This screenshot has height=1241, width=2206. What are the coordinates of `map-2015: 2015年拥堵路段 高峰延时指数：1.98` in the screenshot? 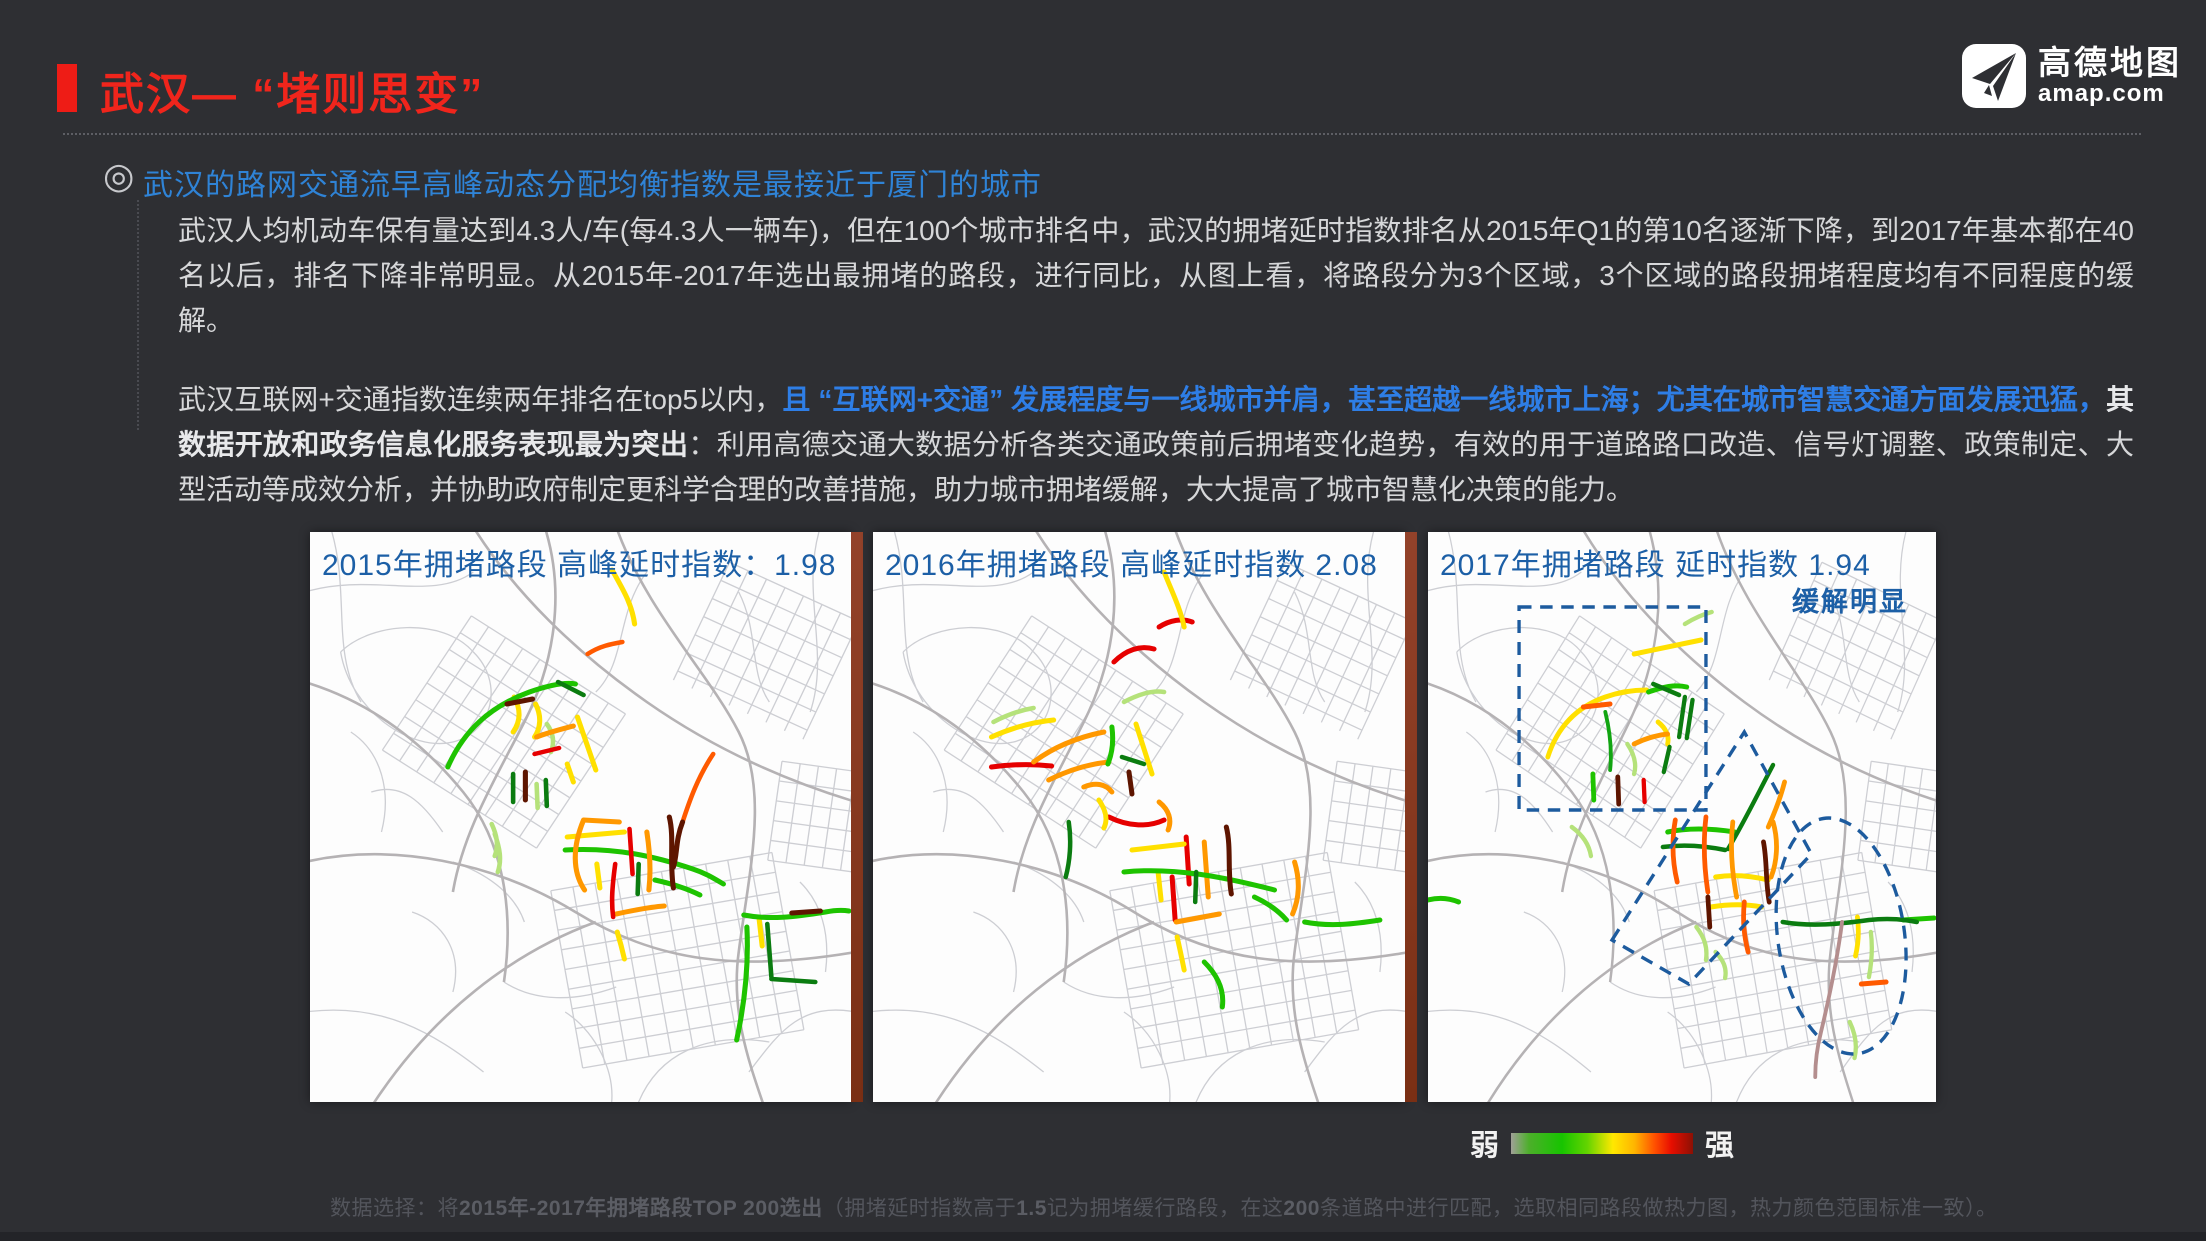 It's located at (580, 817).